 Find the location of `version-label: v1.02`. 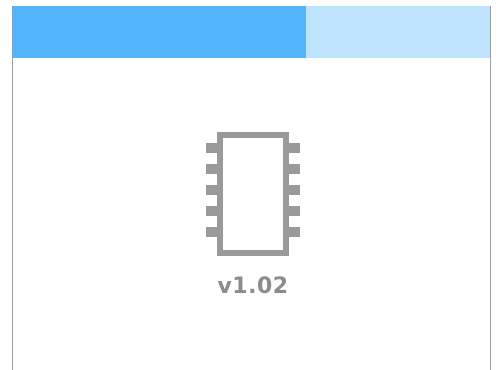

version-label: v1.02 is located at coordinates (253, 286).